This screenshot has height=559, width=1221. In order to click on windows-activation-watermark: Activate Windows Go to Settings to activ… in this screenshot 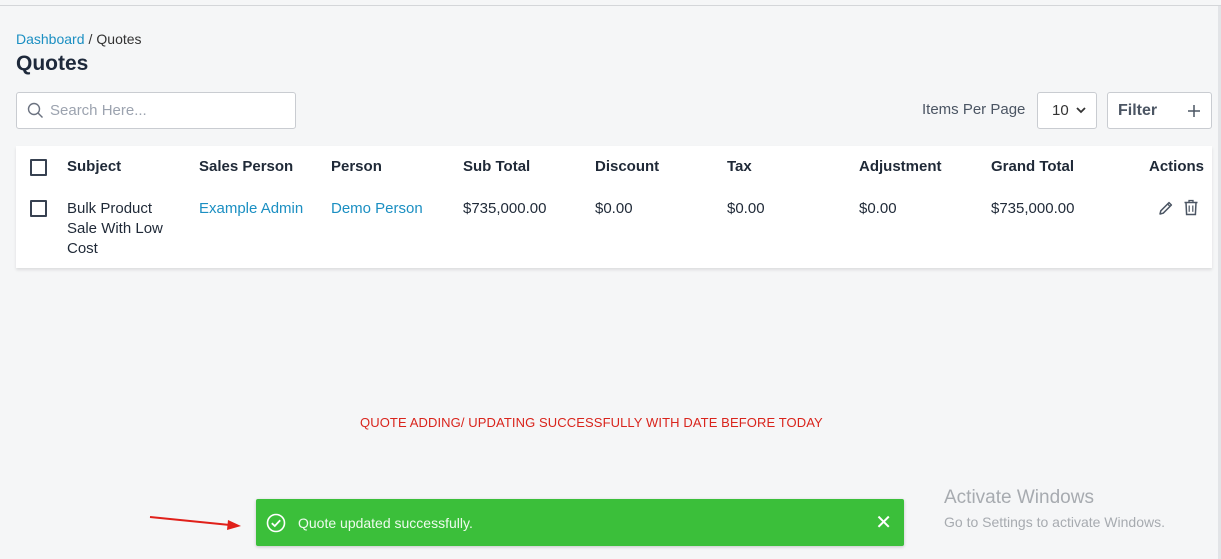, I will do `click(1054, 508)`.